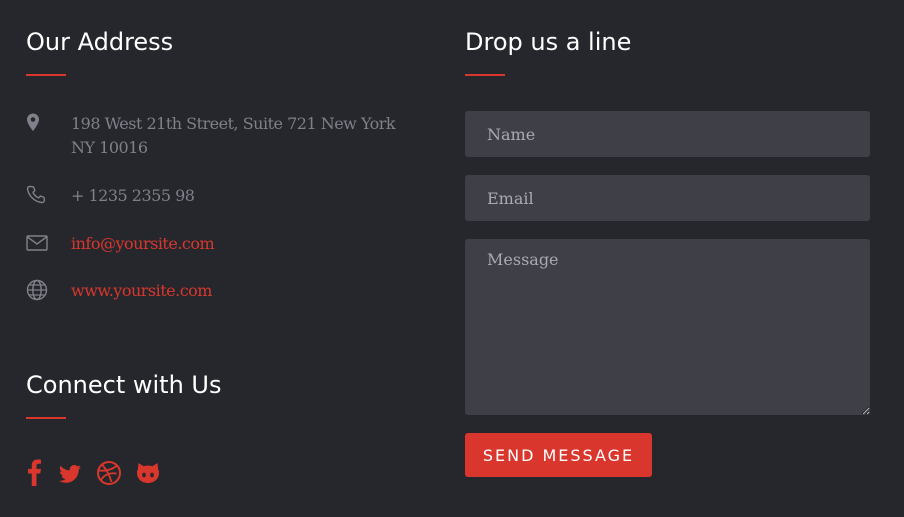  What do you see at coordinates (149, 473) in the screenshot?
I see `github-icon` at bounding box center [149, 473].